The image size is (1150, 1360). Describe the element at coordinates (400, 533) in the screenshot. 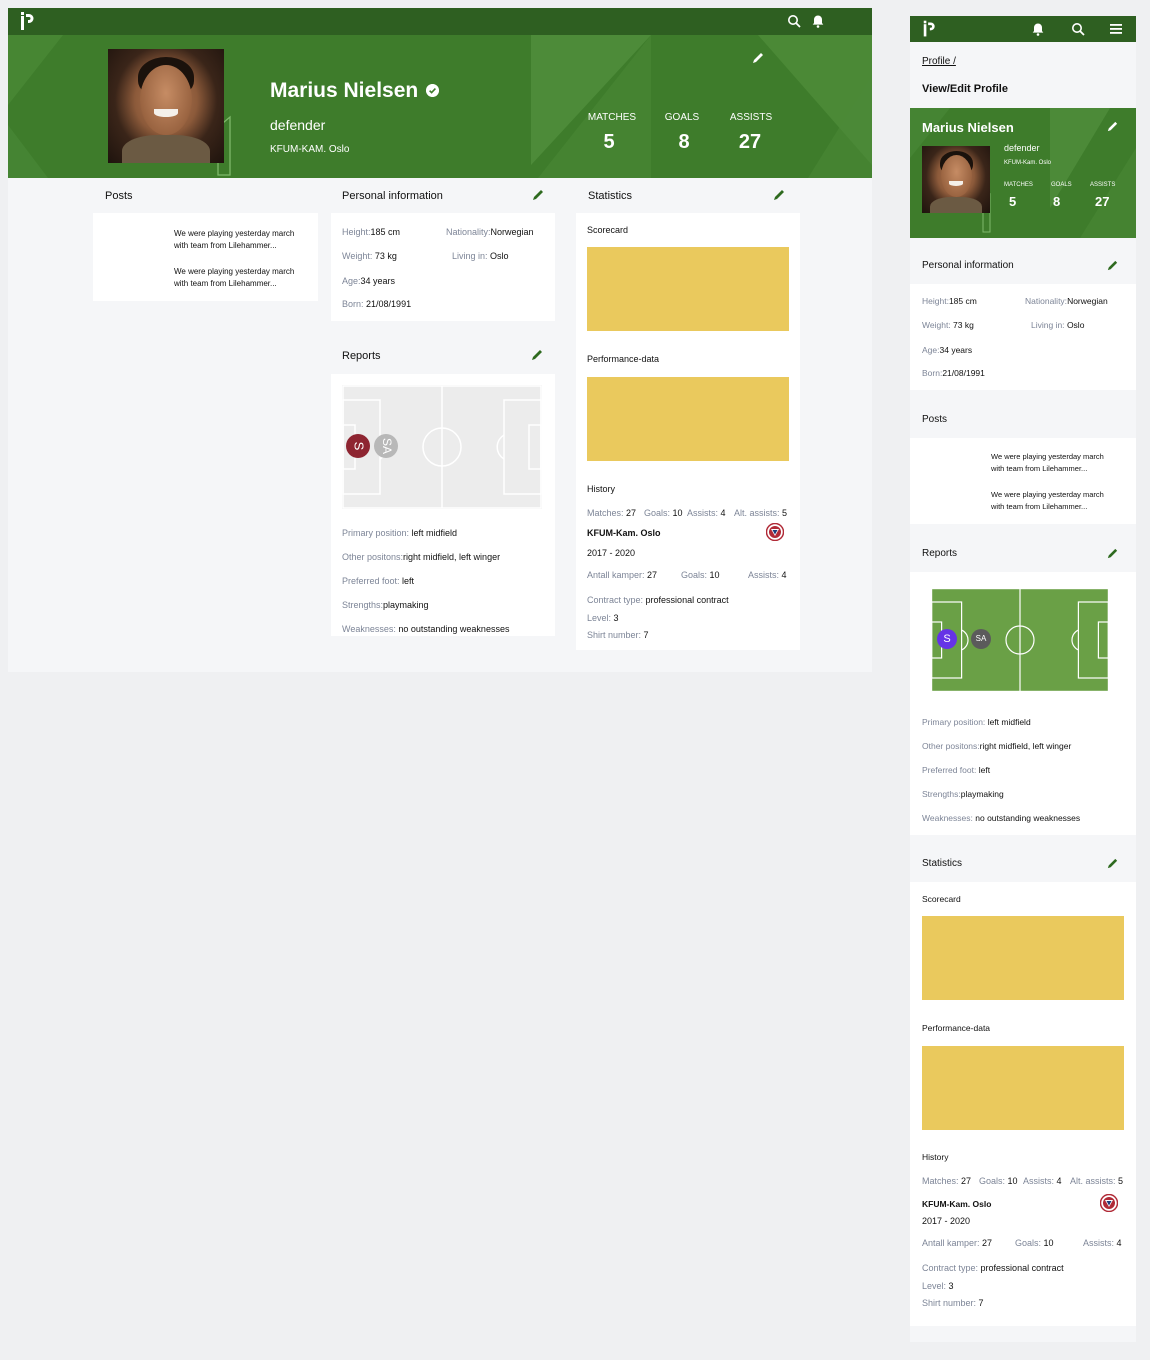

I see `primary-position-field: Primary position: left midfield` at that location.